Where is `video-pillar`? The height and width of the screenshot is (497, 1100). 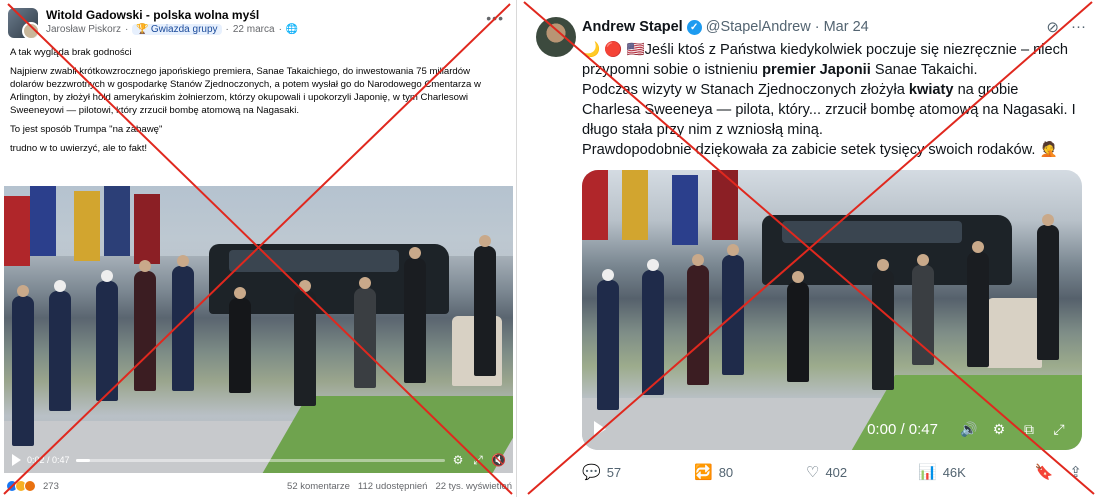
video-pillar is located at coordinates (1014, 333).